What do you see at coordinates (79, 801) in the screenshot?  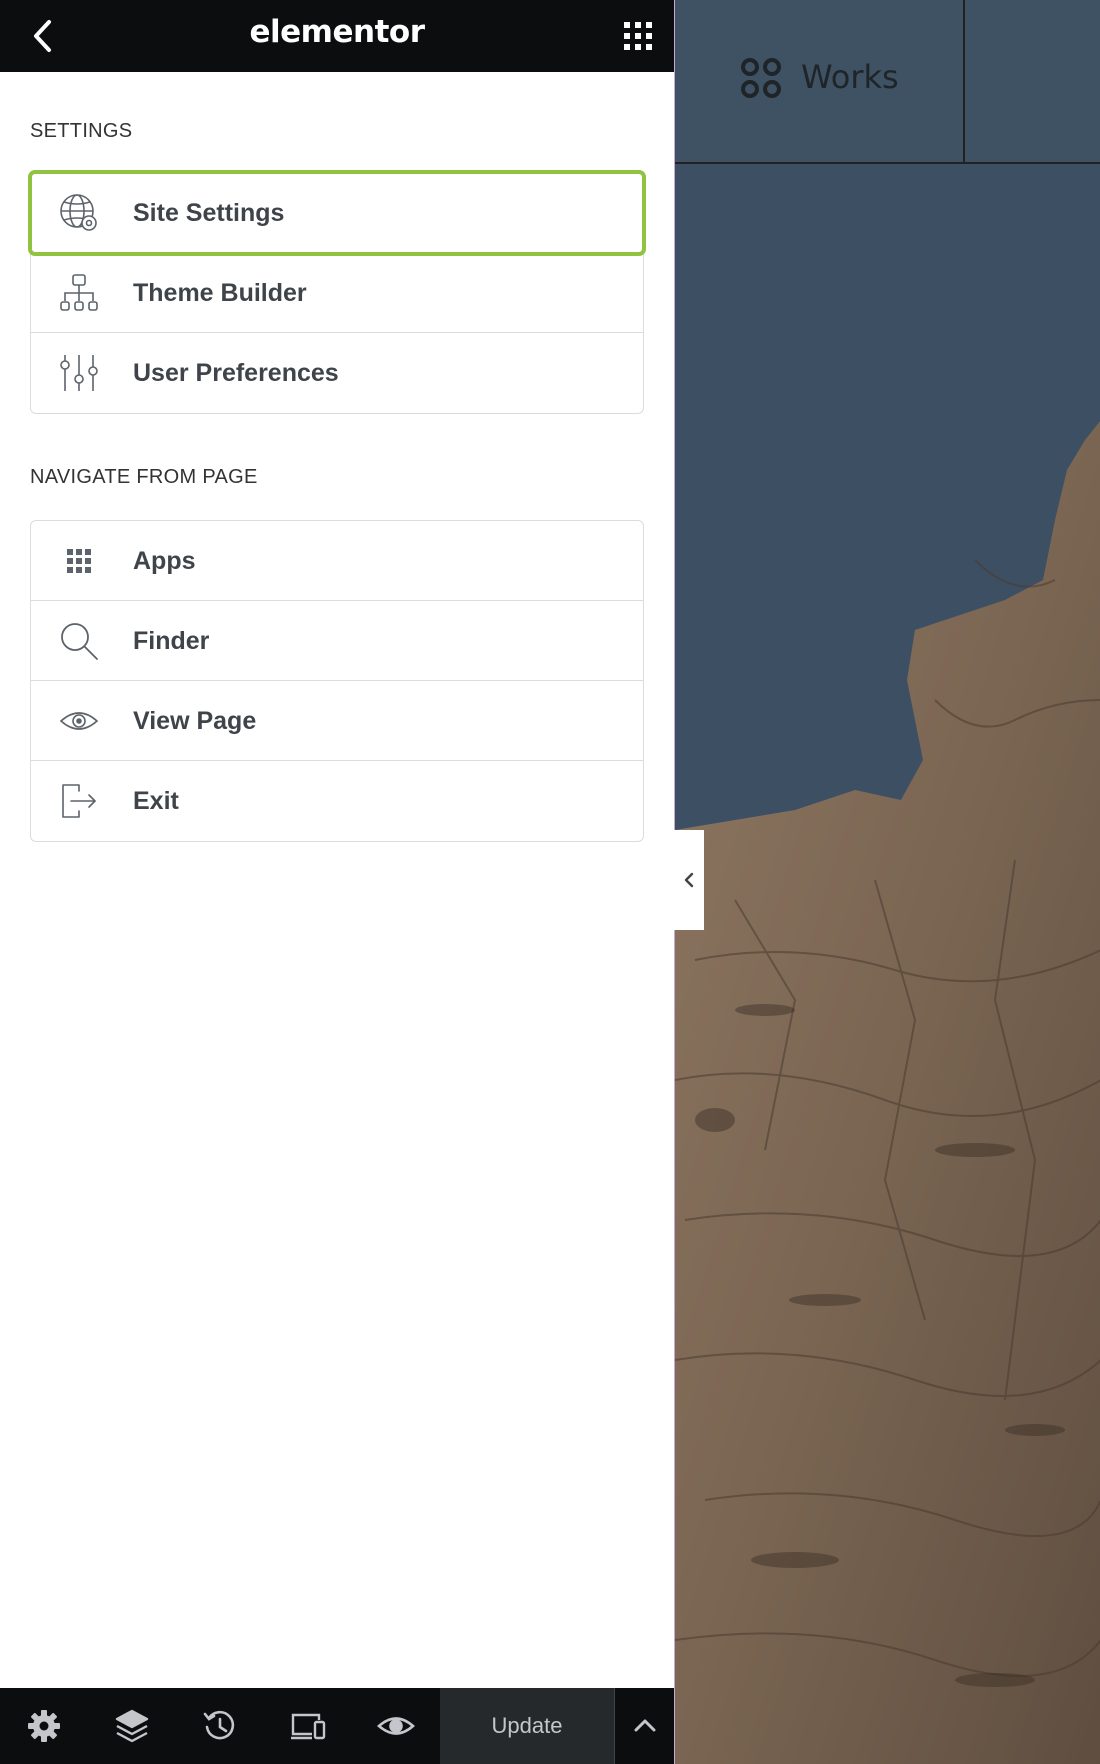 I see `exit-icon` at bounding box center [79, 801].